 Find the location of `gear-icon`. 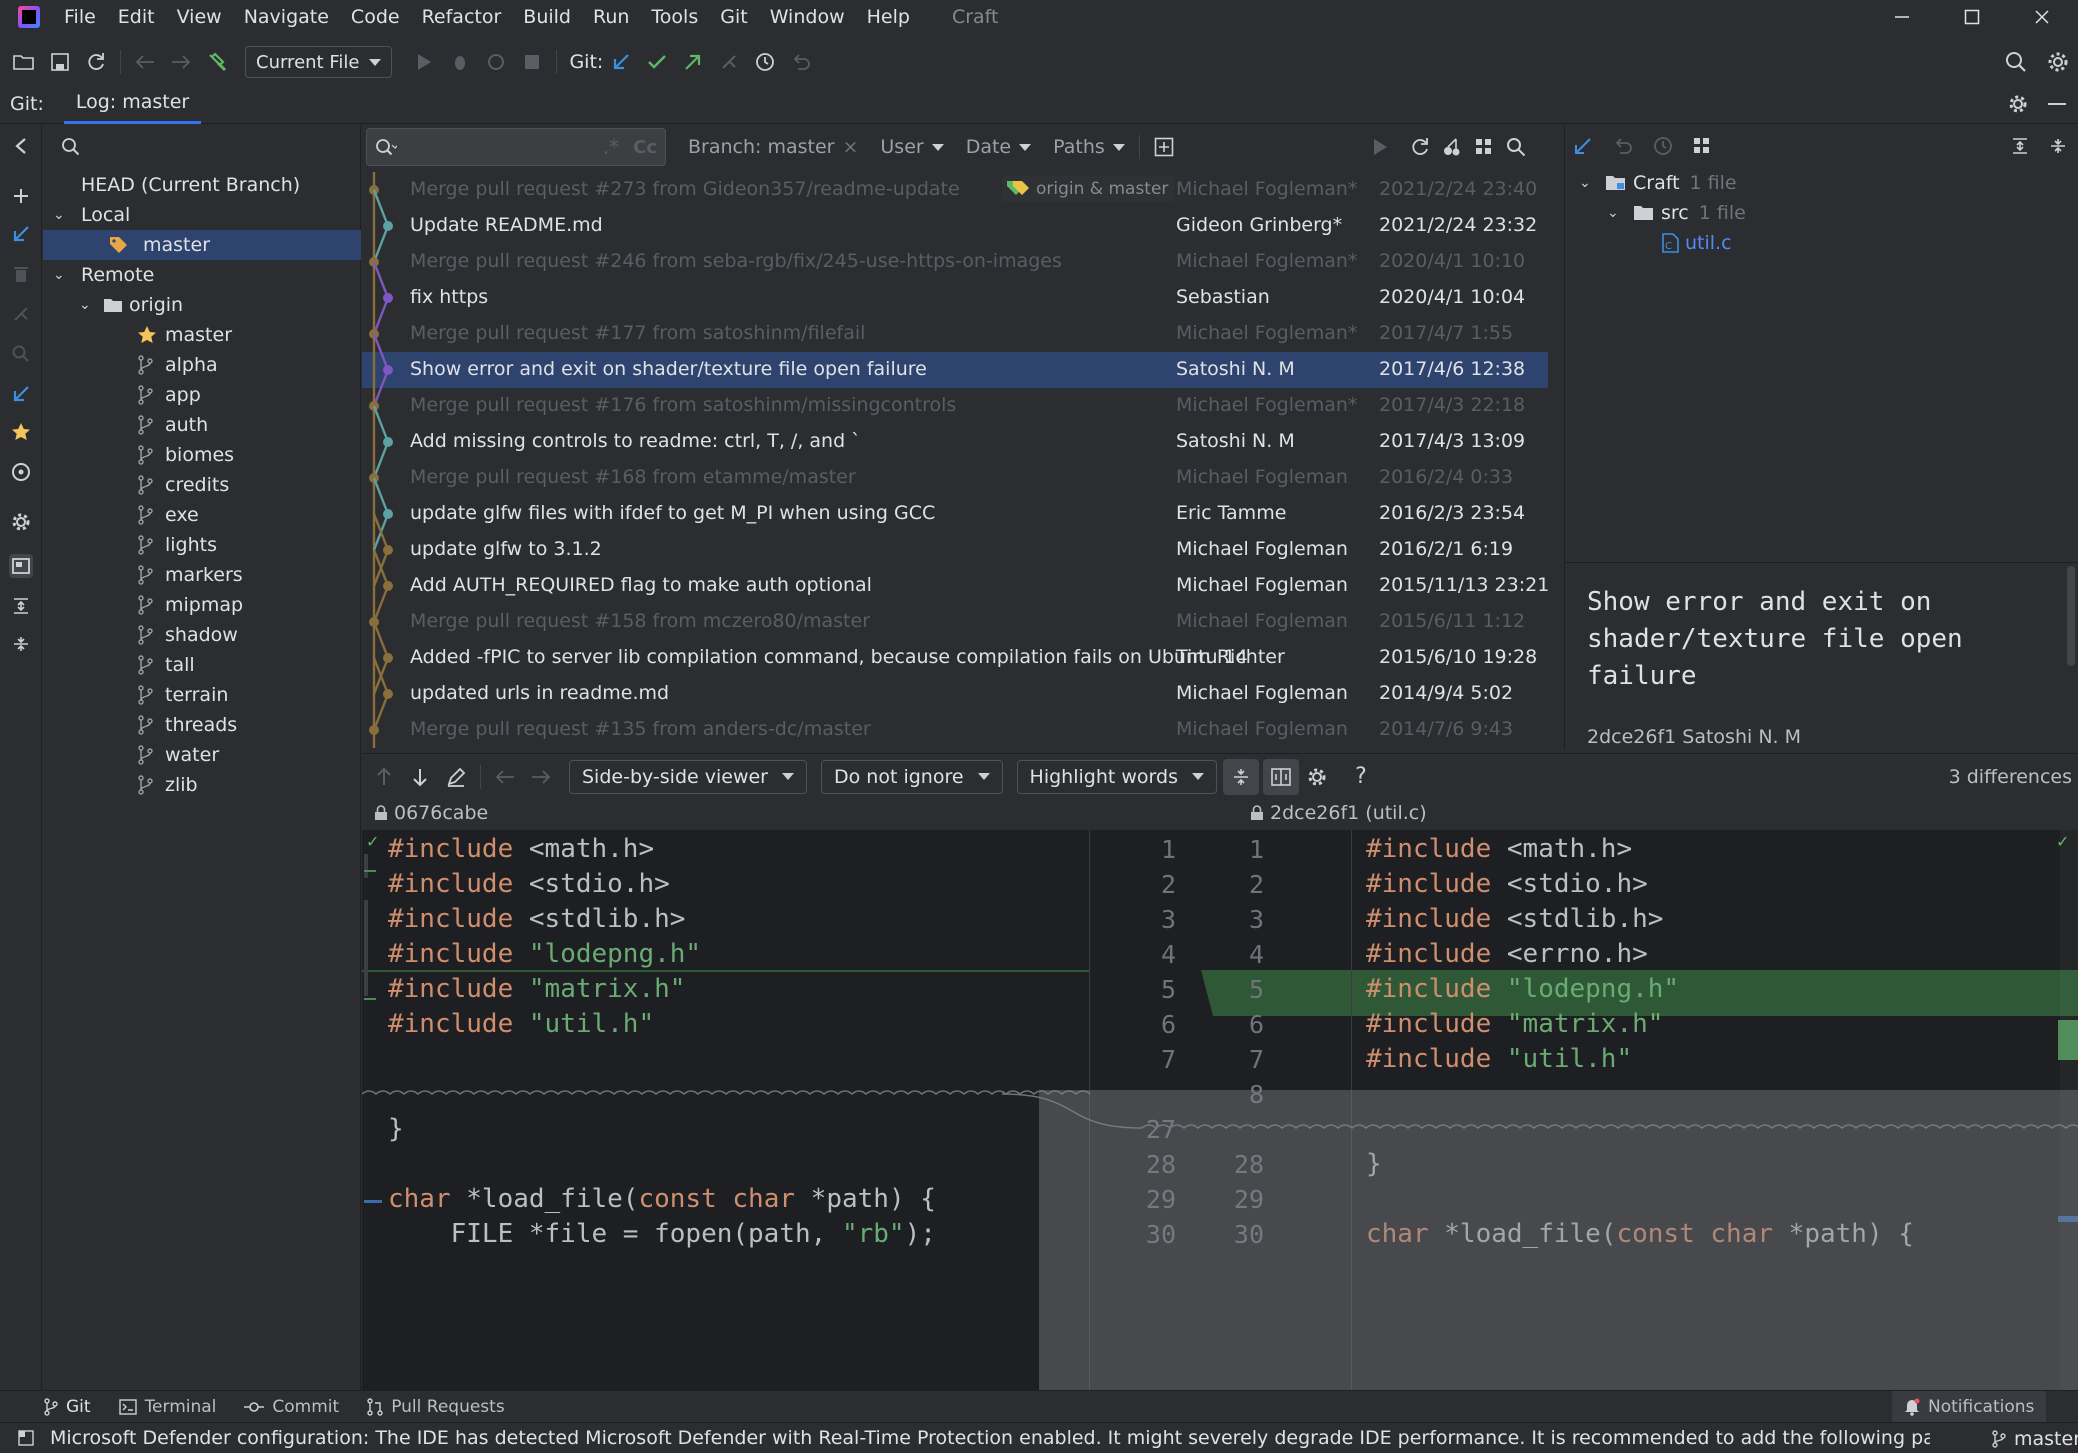

gear-icon is located at coordinates (2018, 104).